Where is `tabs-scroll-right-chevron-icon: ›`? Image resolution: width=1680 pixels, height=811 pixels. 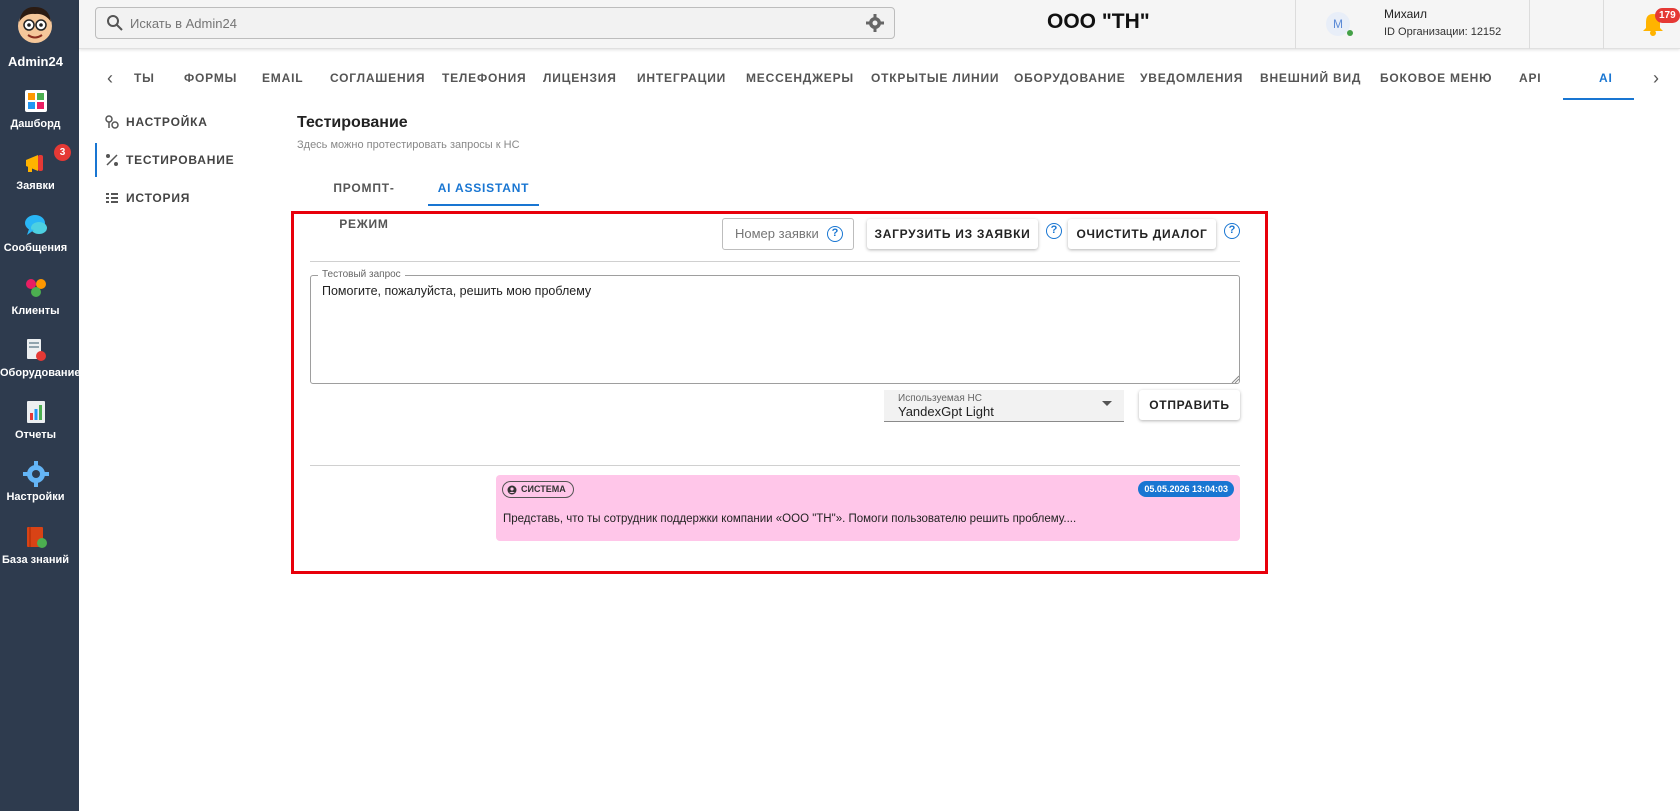
tabs-scroll-right-chevron-icon: › is located at coordinates (1656, 78).